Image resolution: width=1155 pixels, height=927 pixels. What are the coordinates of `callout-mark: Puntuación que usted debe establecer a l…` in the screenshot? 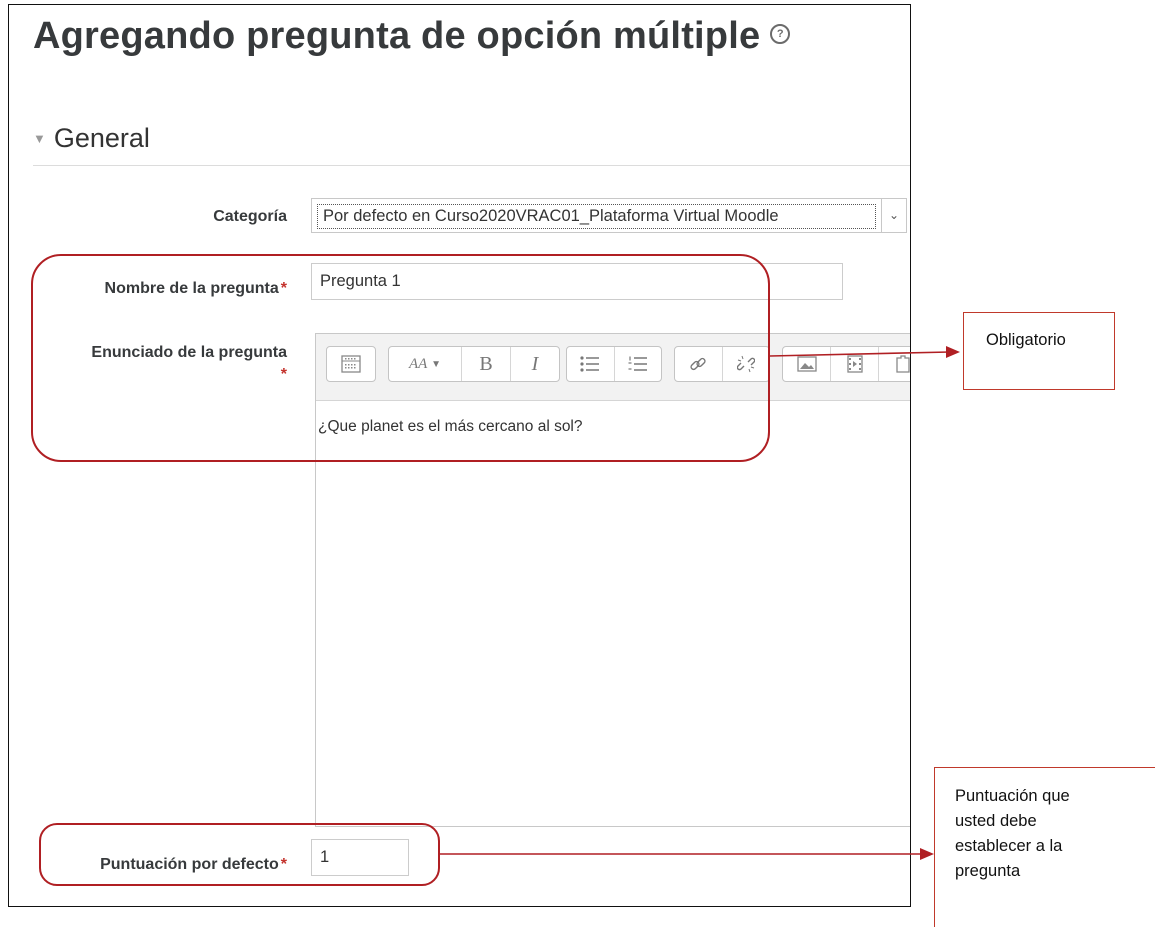 It's located at (1044, 847).